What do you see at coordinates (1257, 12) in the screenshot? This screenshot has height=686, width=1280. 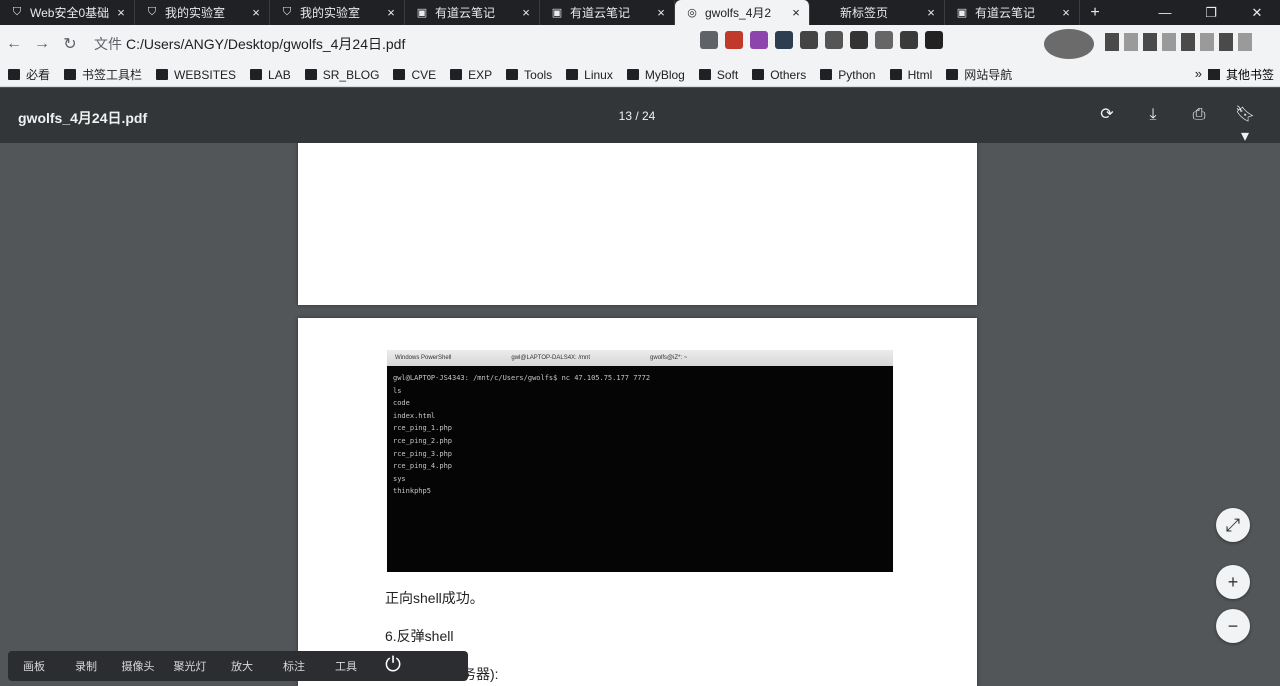 I see `close-window-button: ✕` at bounding box center [1257, 12].